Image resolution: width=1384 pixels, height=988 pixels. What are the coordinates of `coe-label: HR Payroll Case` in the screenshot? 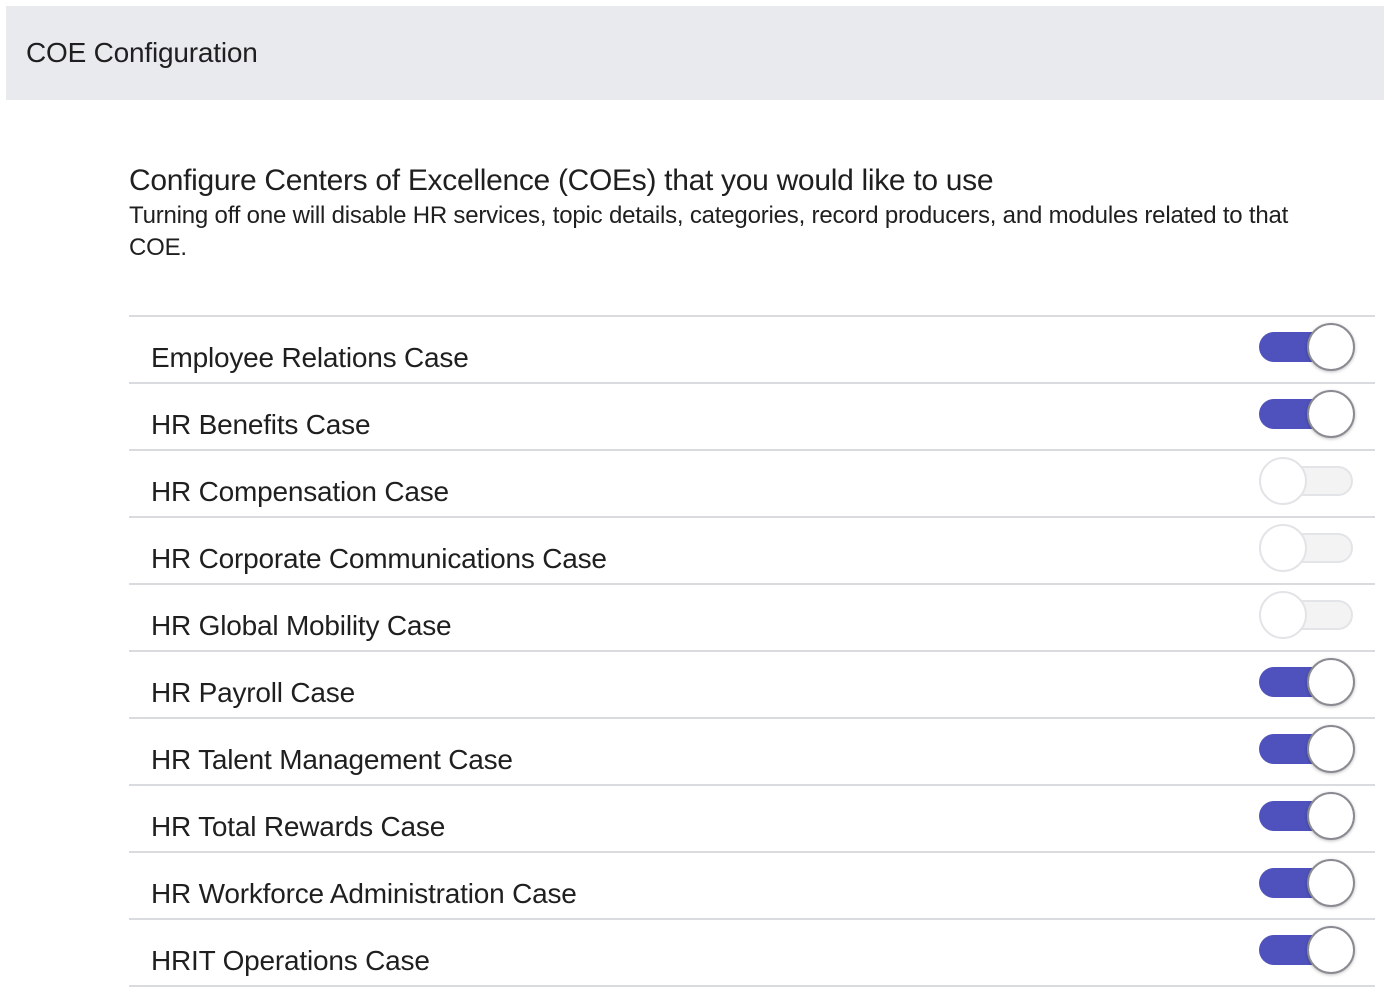 It's located at (253, 692).